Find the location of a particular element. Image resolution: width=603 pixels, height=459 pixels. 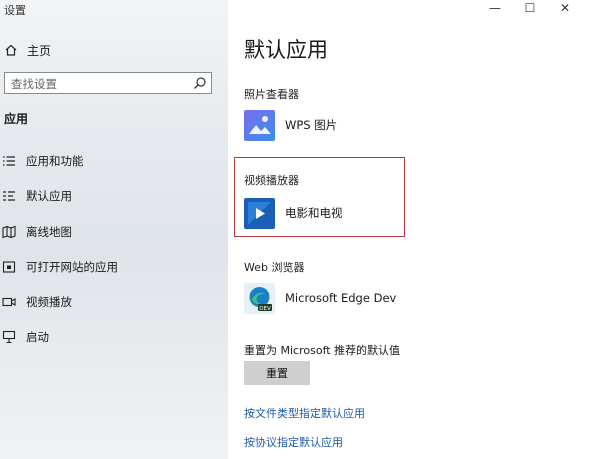

wps-photo-icon is located at coordinates (259, 125).